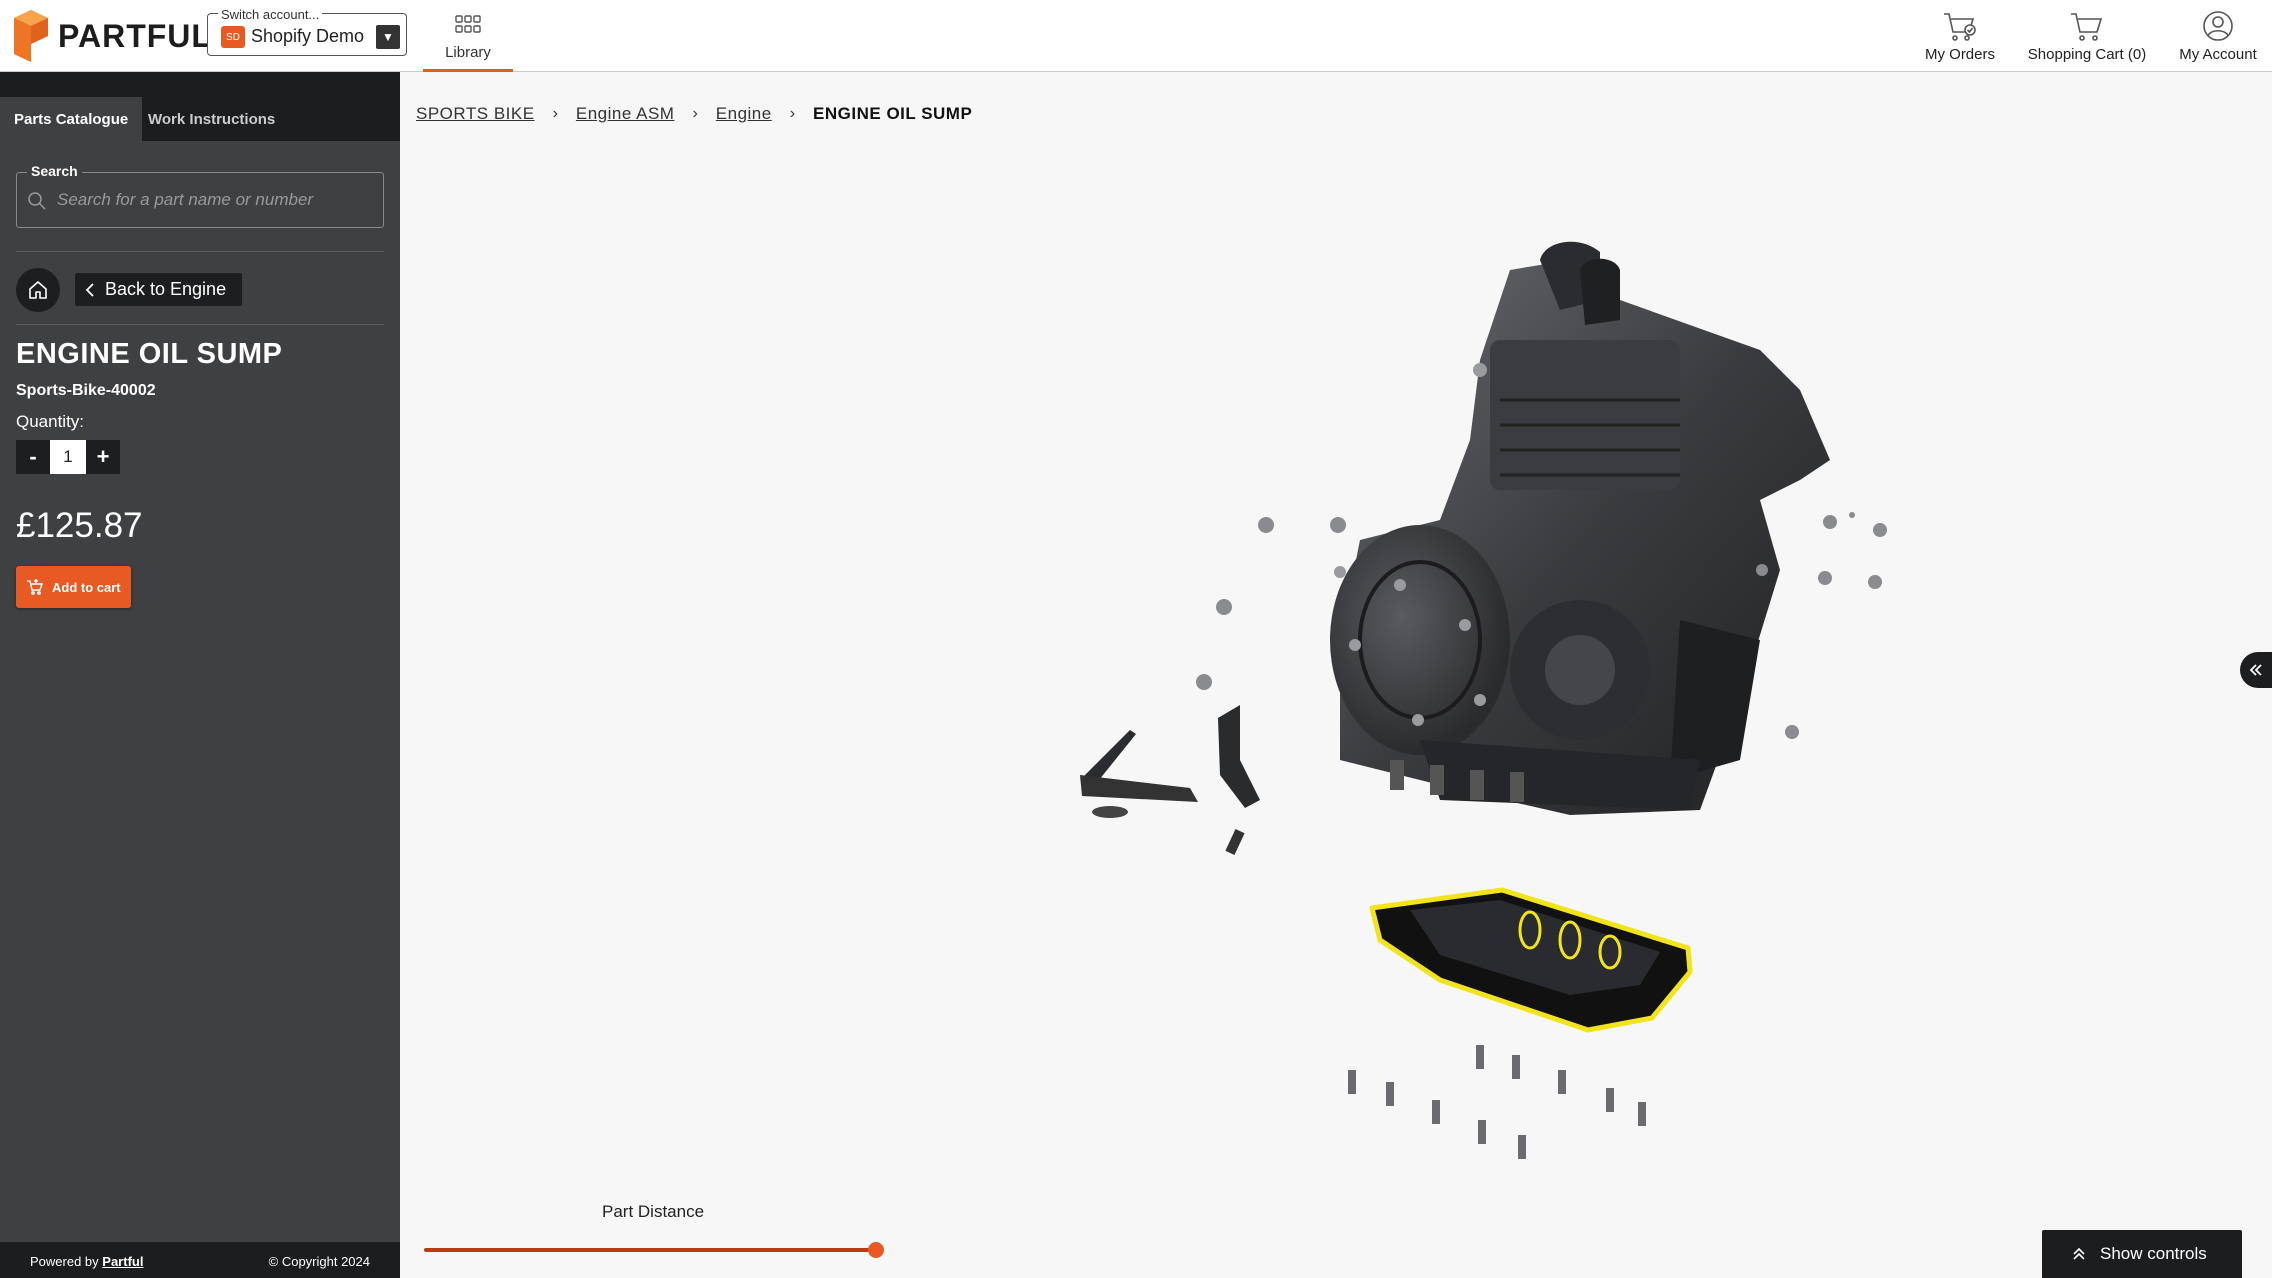 The image size is (2272, 1278). What do you see at coordinates (308, 36) in the screenshot?
I see `account-name: Shopify Demo` at bounding box center [308, 36].